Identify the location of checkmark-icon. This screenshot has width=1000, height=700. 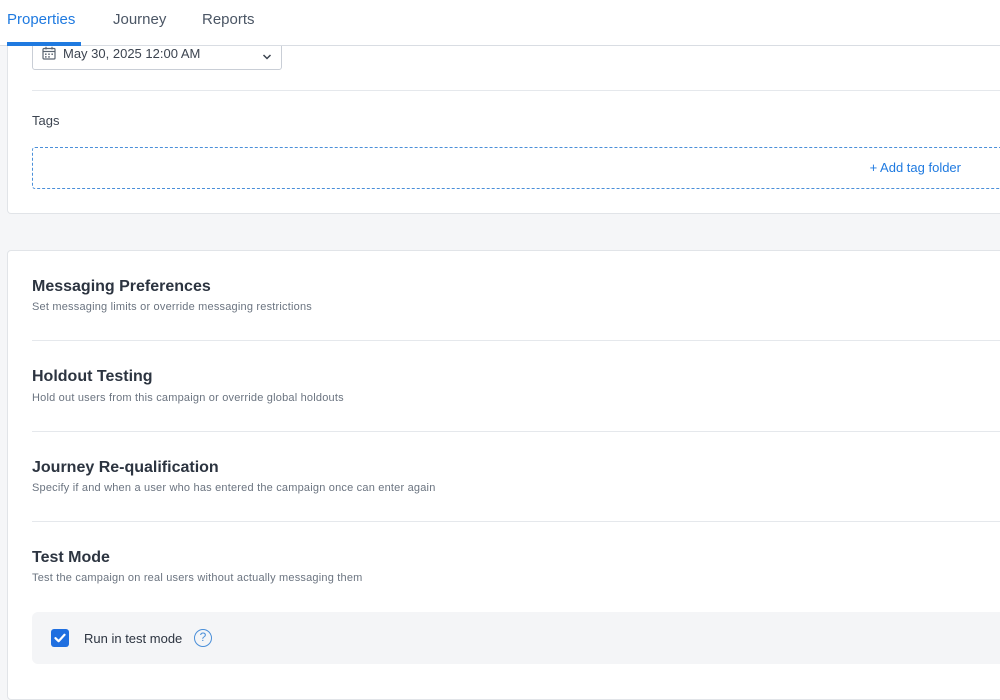
(60, 638).